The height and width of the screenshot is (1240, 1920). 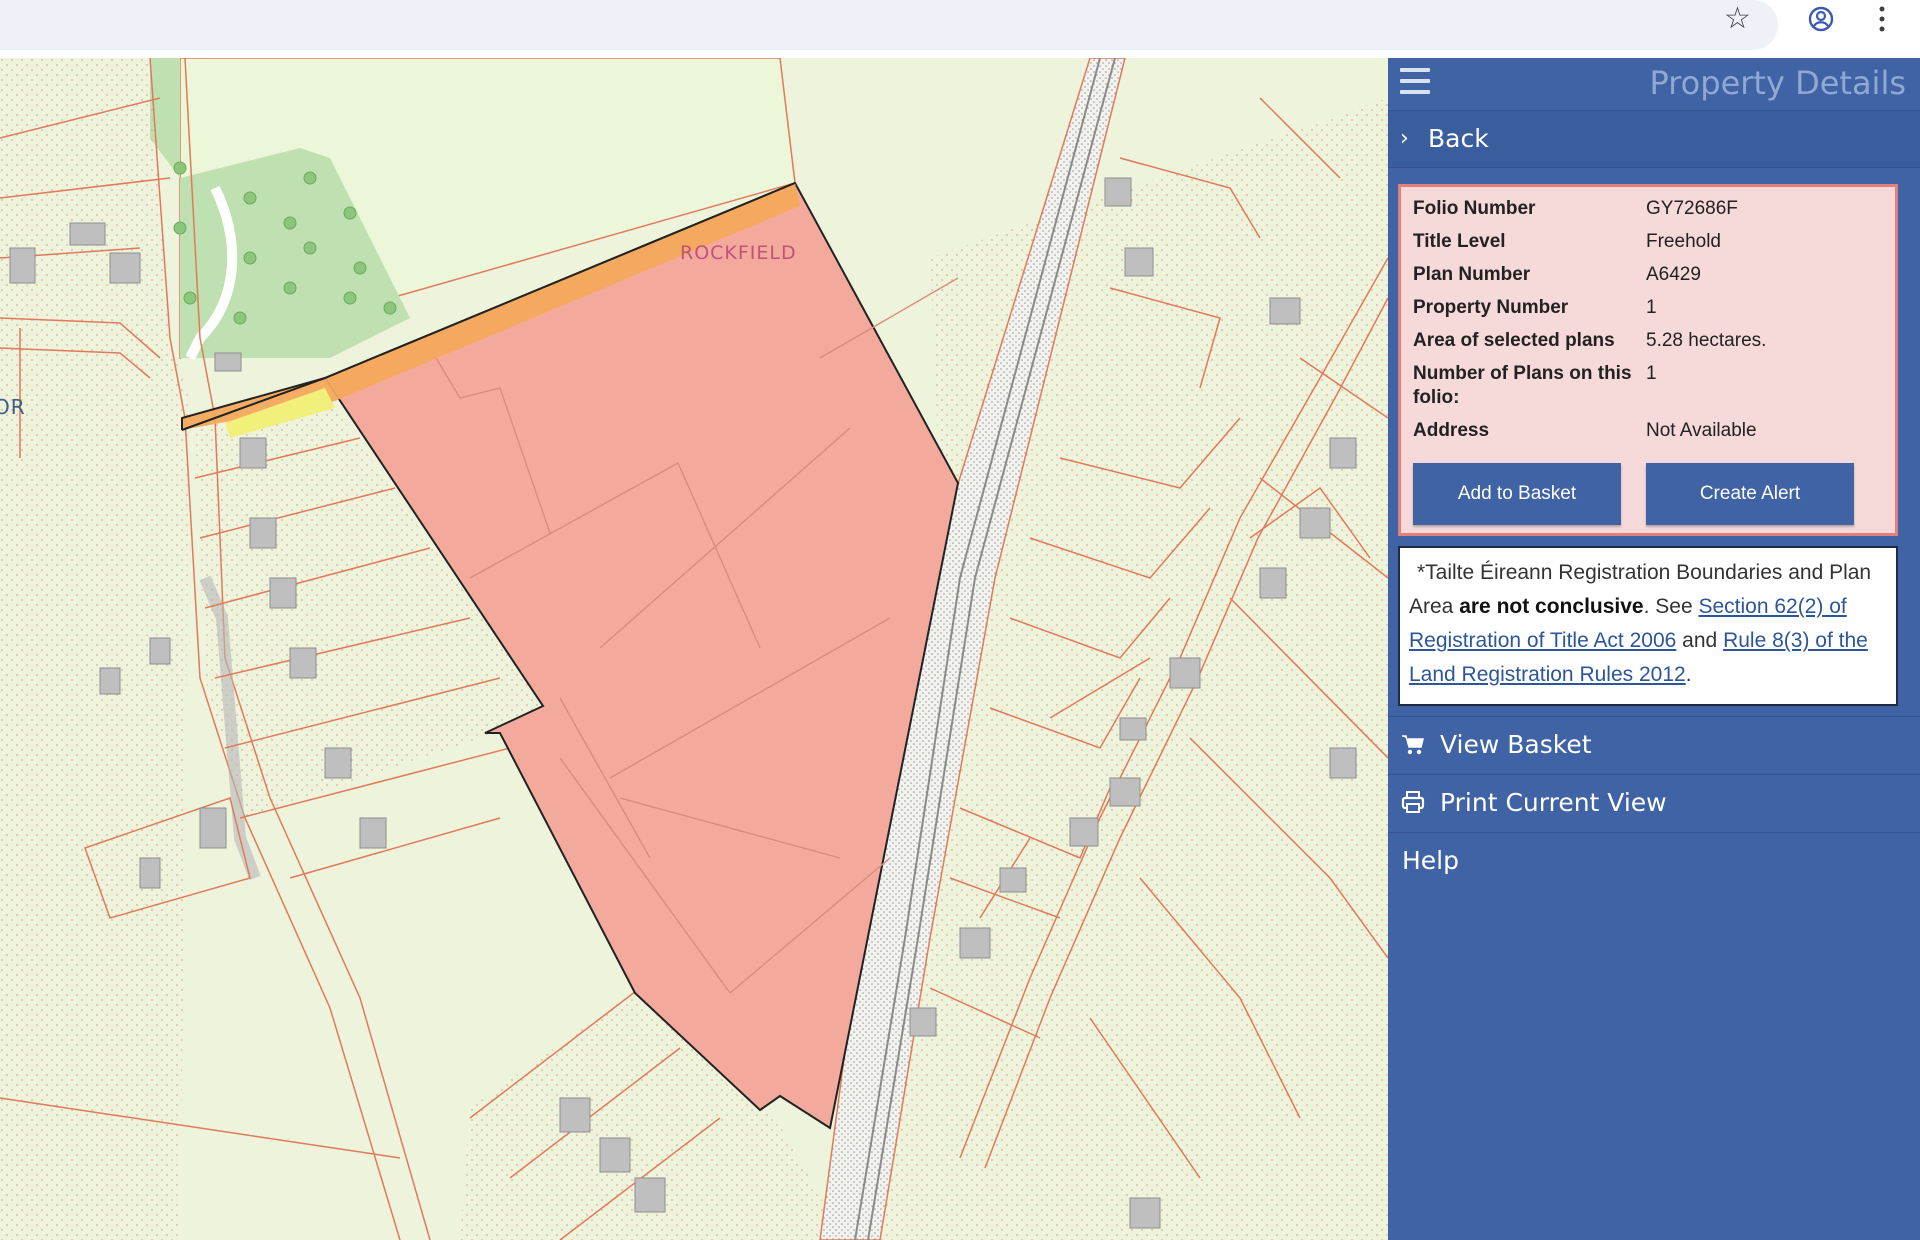 What do you see at coordinates (1522, 385) in the screenshot?
I see `num-plans-label: Number of Plans on this folio:` at bounding box center [1522, 385].